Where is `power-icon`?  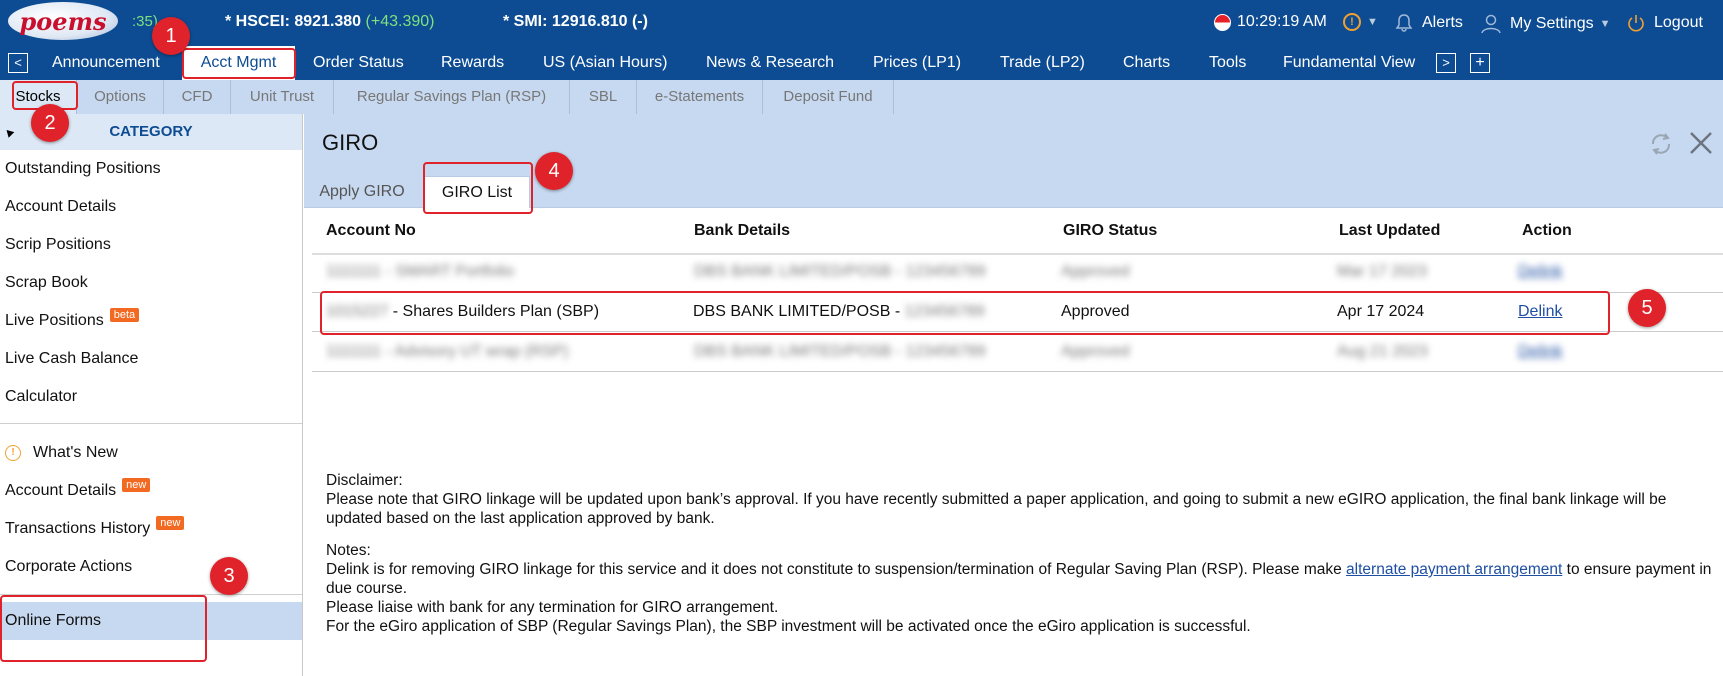
power-icon is located at coordinates (1636, 23).